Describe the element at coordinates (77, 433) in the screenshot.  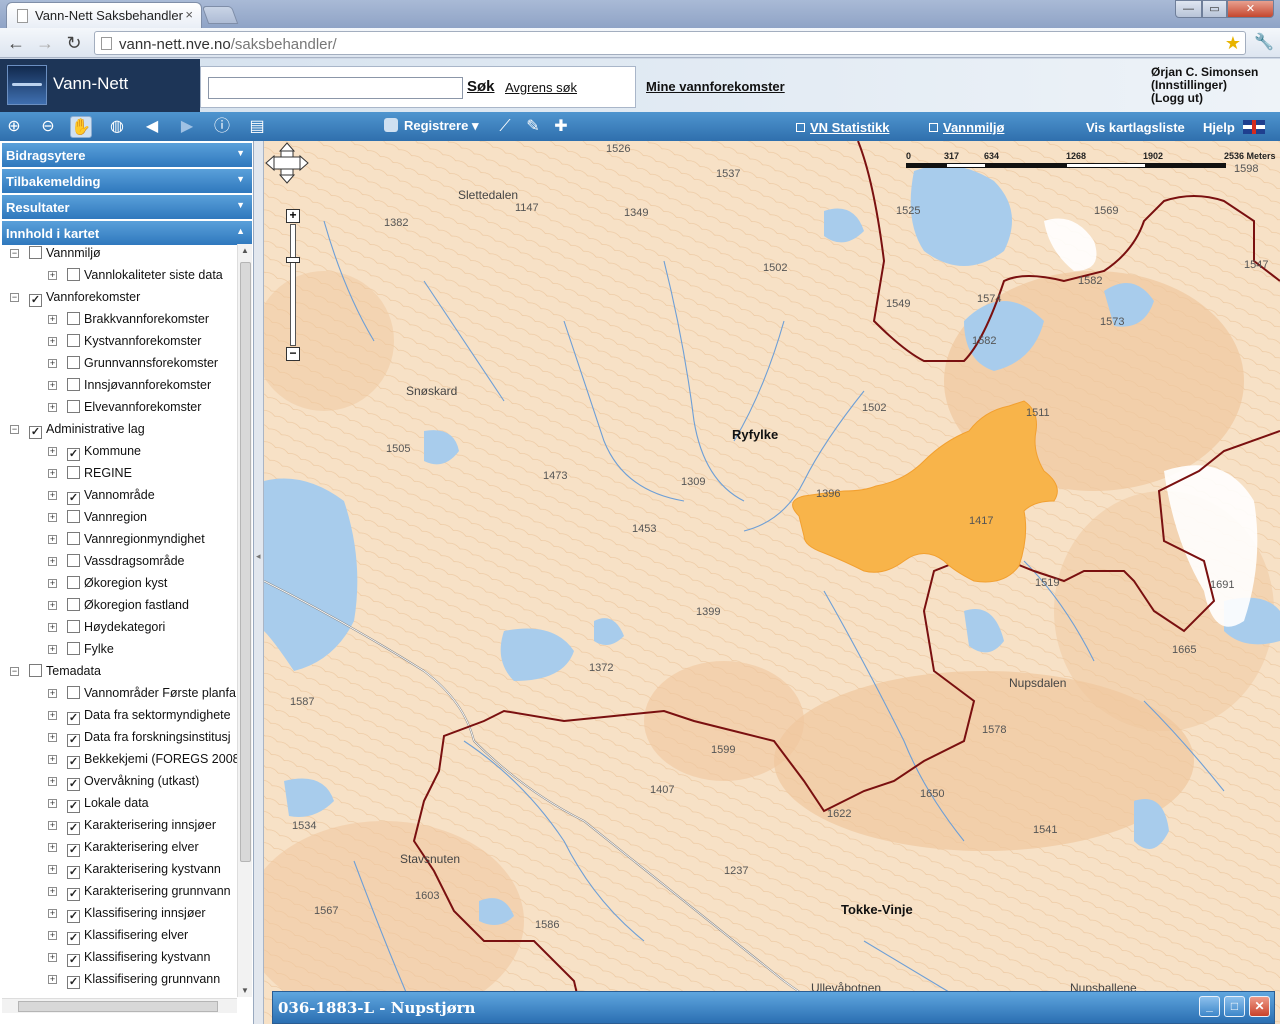
I see `tree-group: − Administrative lag` at that location.